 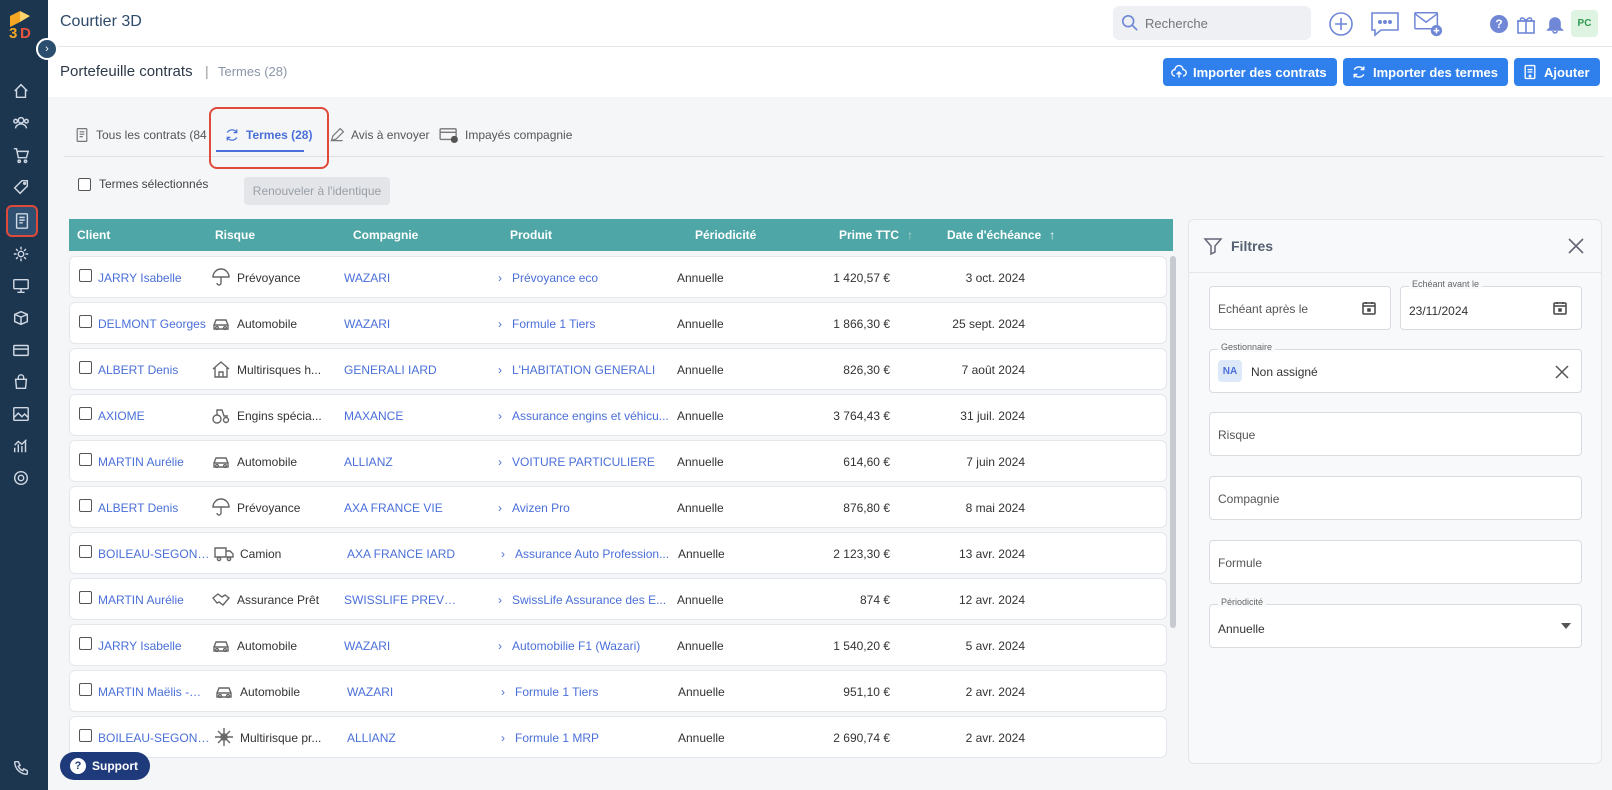 I want to click on select-all-checkbox, so click(x=84, y=184).